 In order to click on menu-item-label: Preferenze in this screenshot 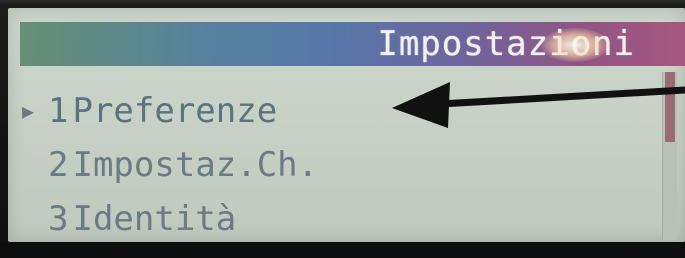, I will do `click(175, 111)`.